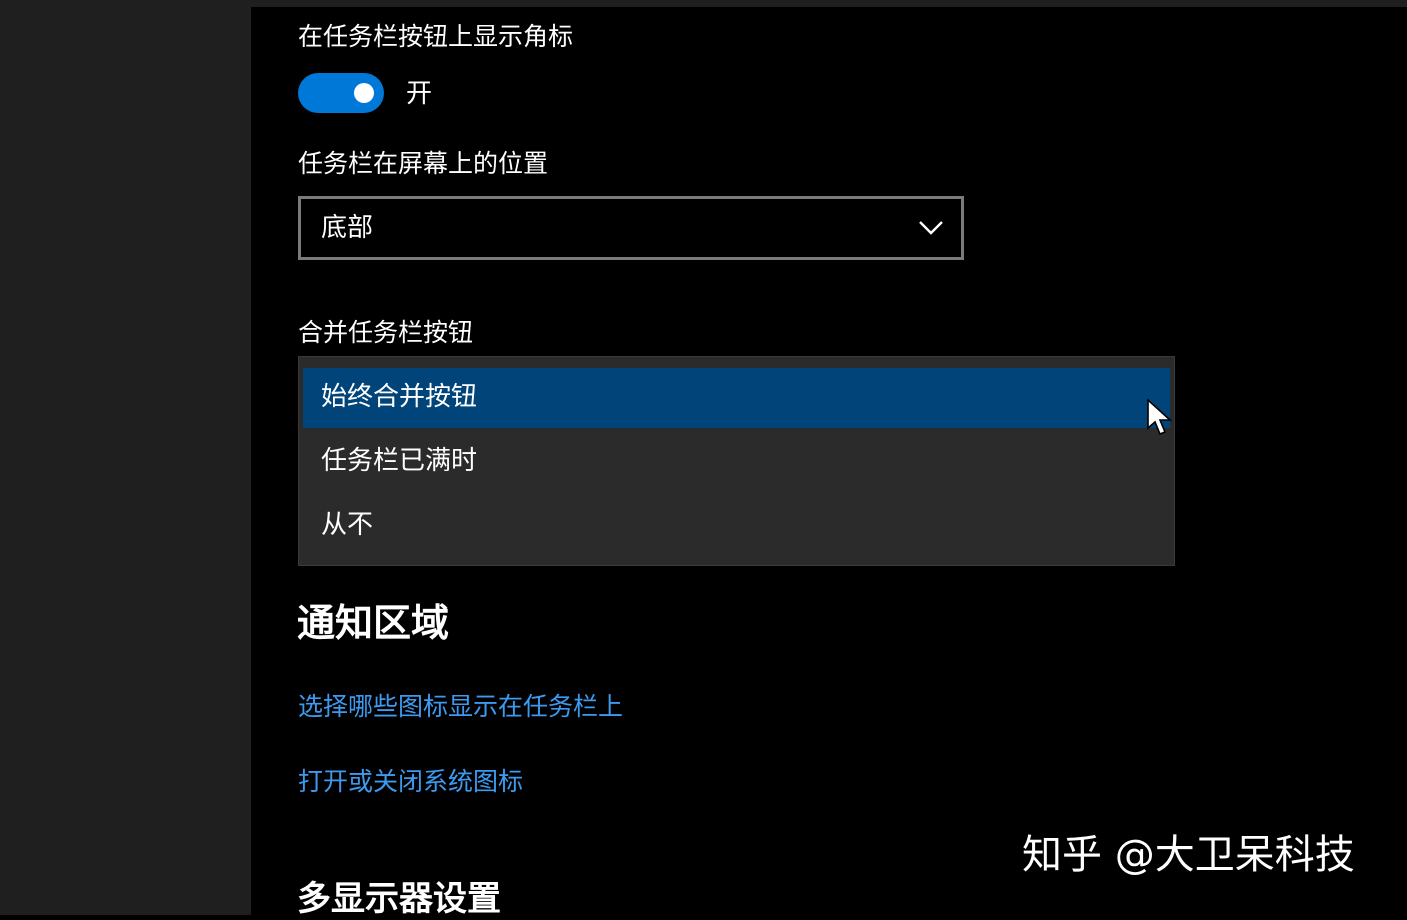 The height and width of the screenshot is (920, 1407). What do you see at coordinates (364, 93) in the screenshot?
I see `toggle-knob` at bounding box center [364, 93].